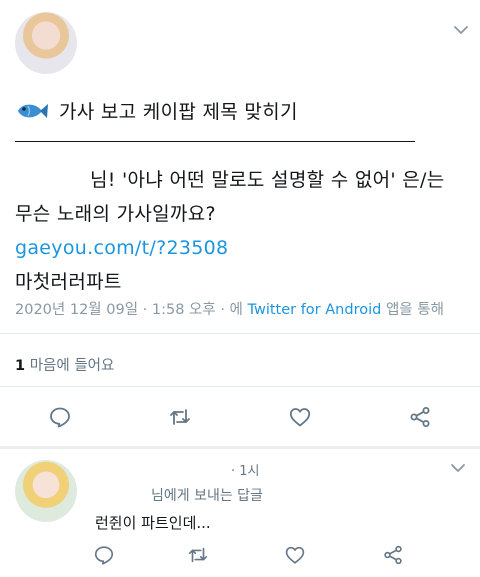 The width and height of the screenshot is (480, 577). Describe the element at coordinates (68, 282) in the screenshot. I see `tweet-answer: 마첫러러파트` at that location.